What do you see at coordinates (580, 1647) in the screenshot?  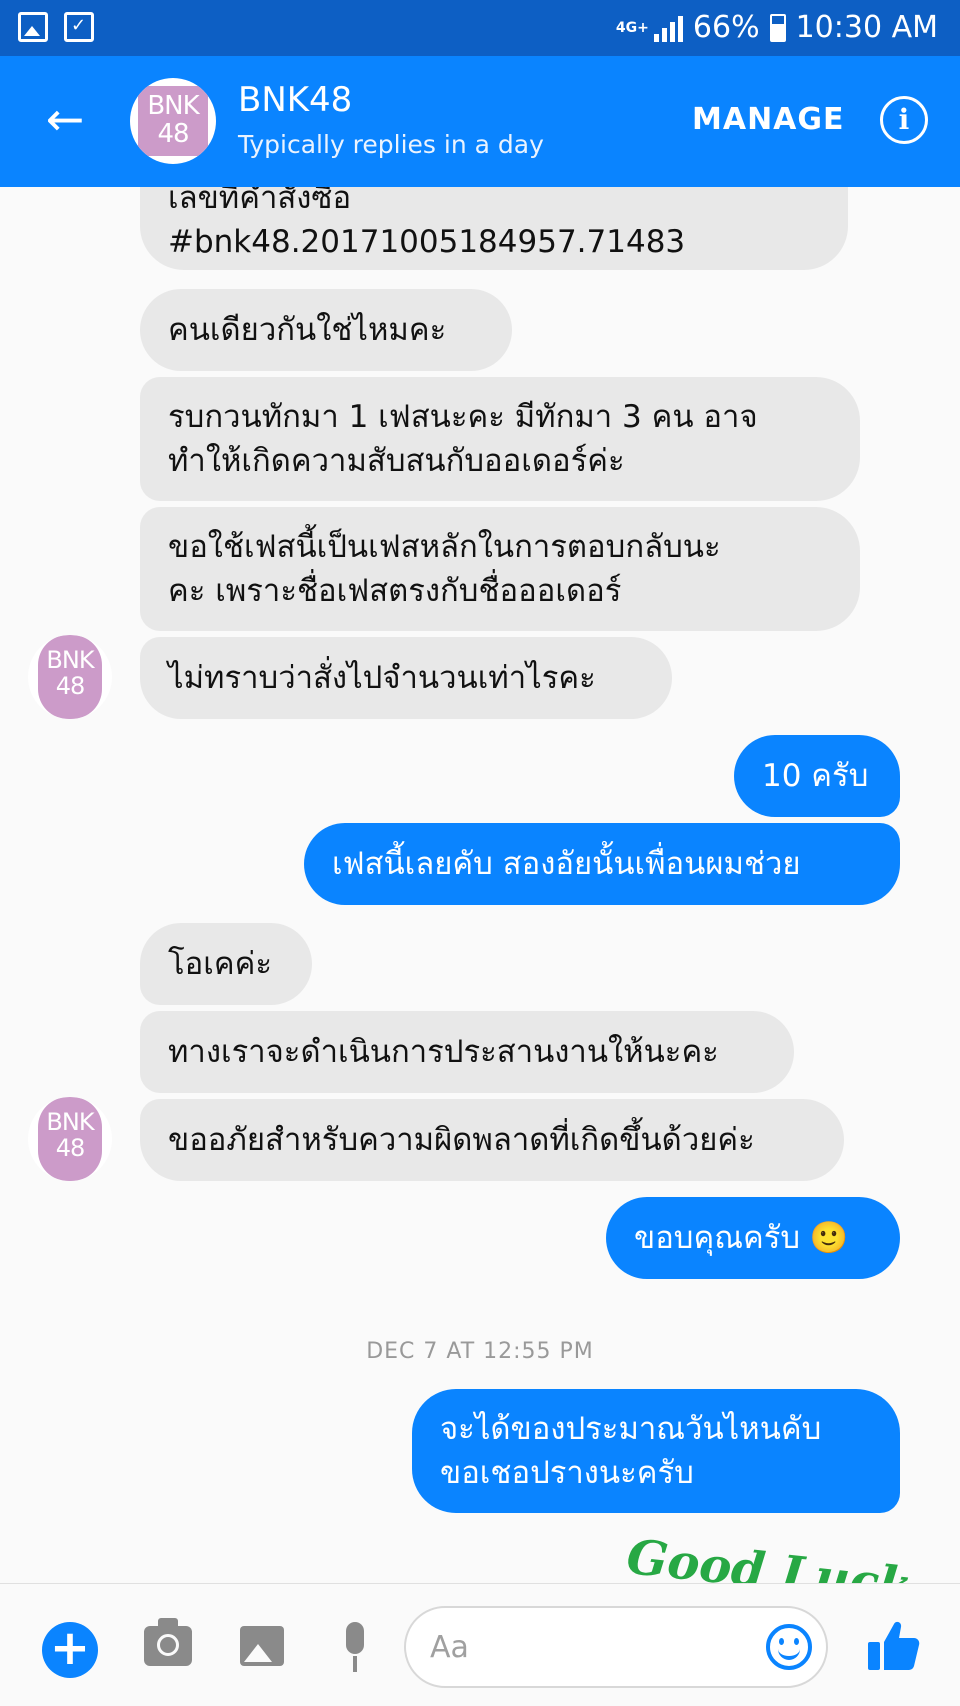 I see `message-input` at bounding box center [580, 1647].